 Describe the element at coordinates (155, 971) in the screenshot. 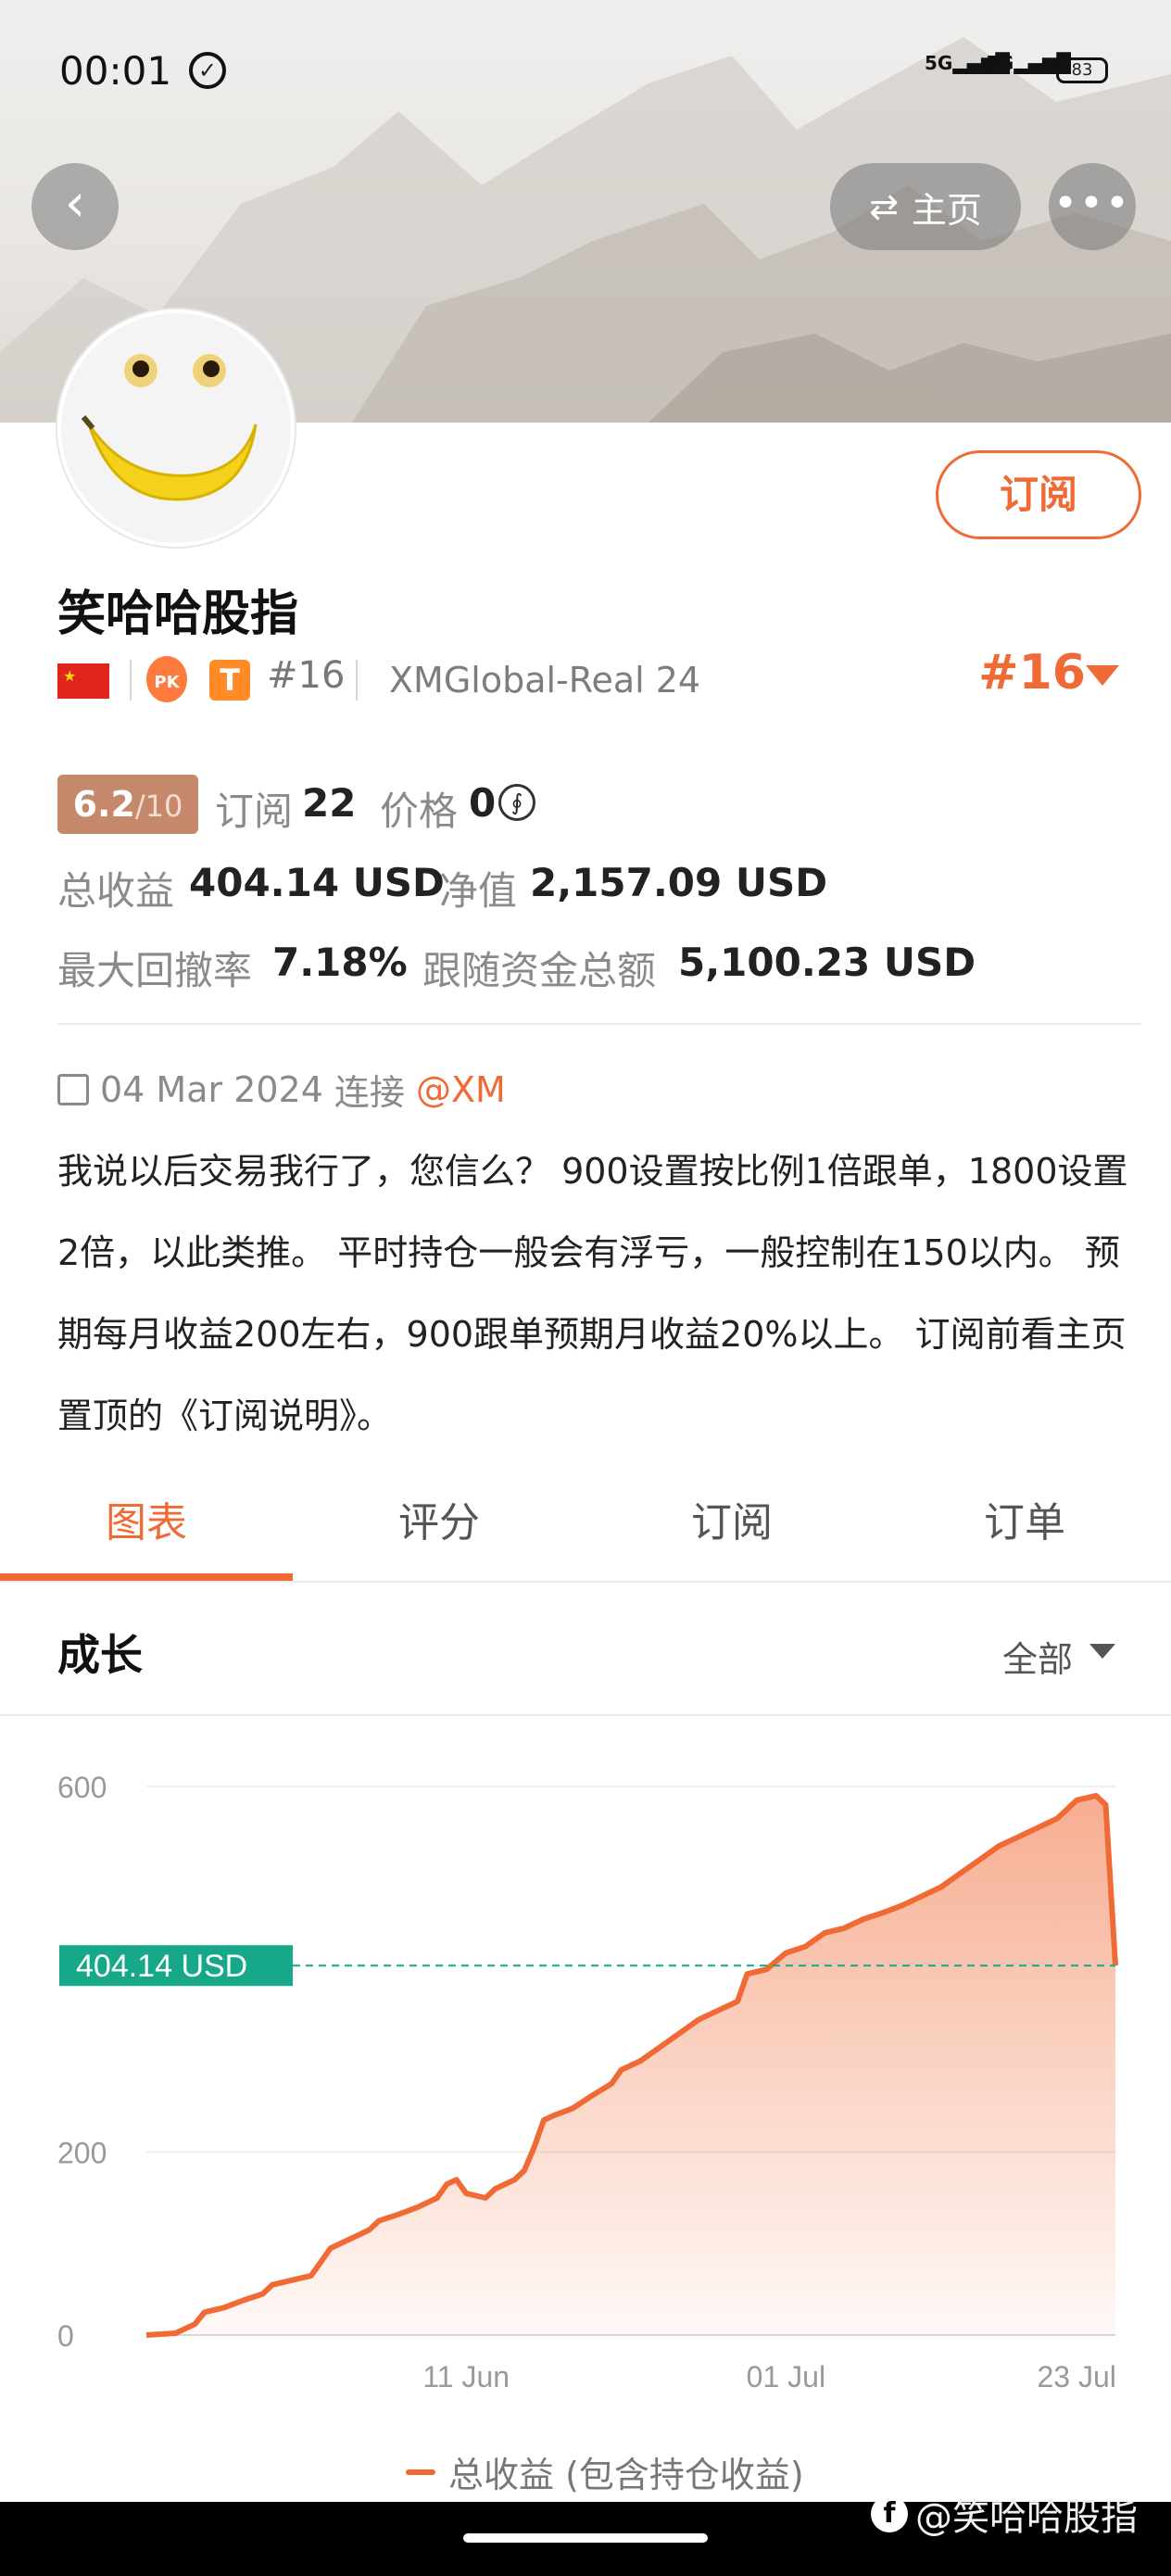

I see `max-drawdown-label: 最大回撤率` at that location.